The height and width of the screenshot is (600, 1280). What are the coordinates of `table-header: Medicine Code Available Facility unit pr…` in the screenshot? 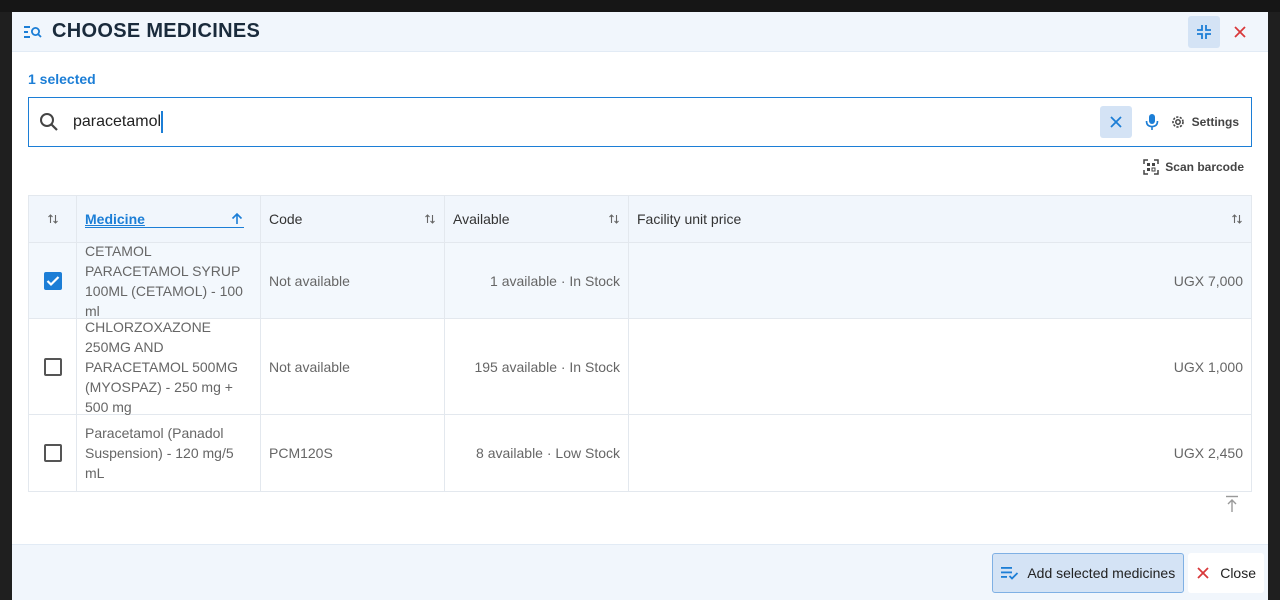 It's located at (640, 219).